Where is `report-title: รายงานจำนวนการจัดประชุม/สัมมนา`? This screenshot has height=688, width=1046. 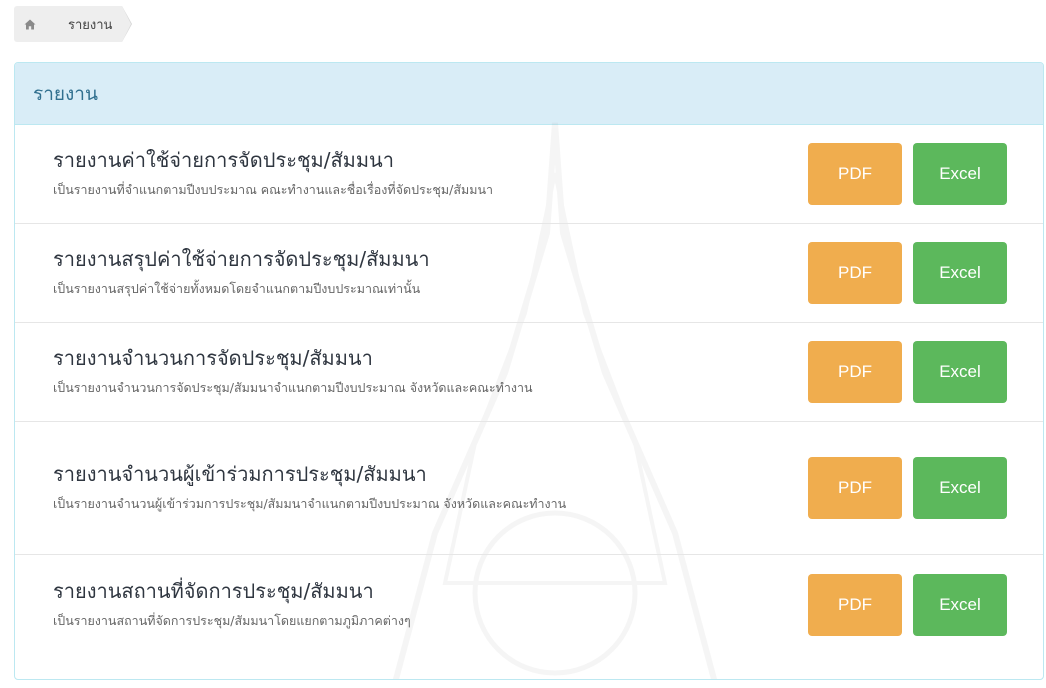
report-title: รายงานจำนวนการจัดประชุม/สัมมนา is located at coordinates (213, 358).